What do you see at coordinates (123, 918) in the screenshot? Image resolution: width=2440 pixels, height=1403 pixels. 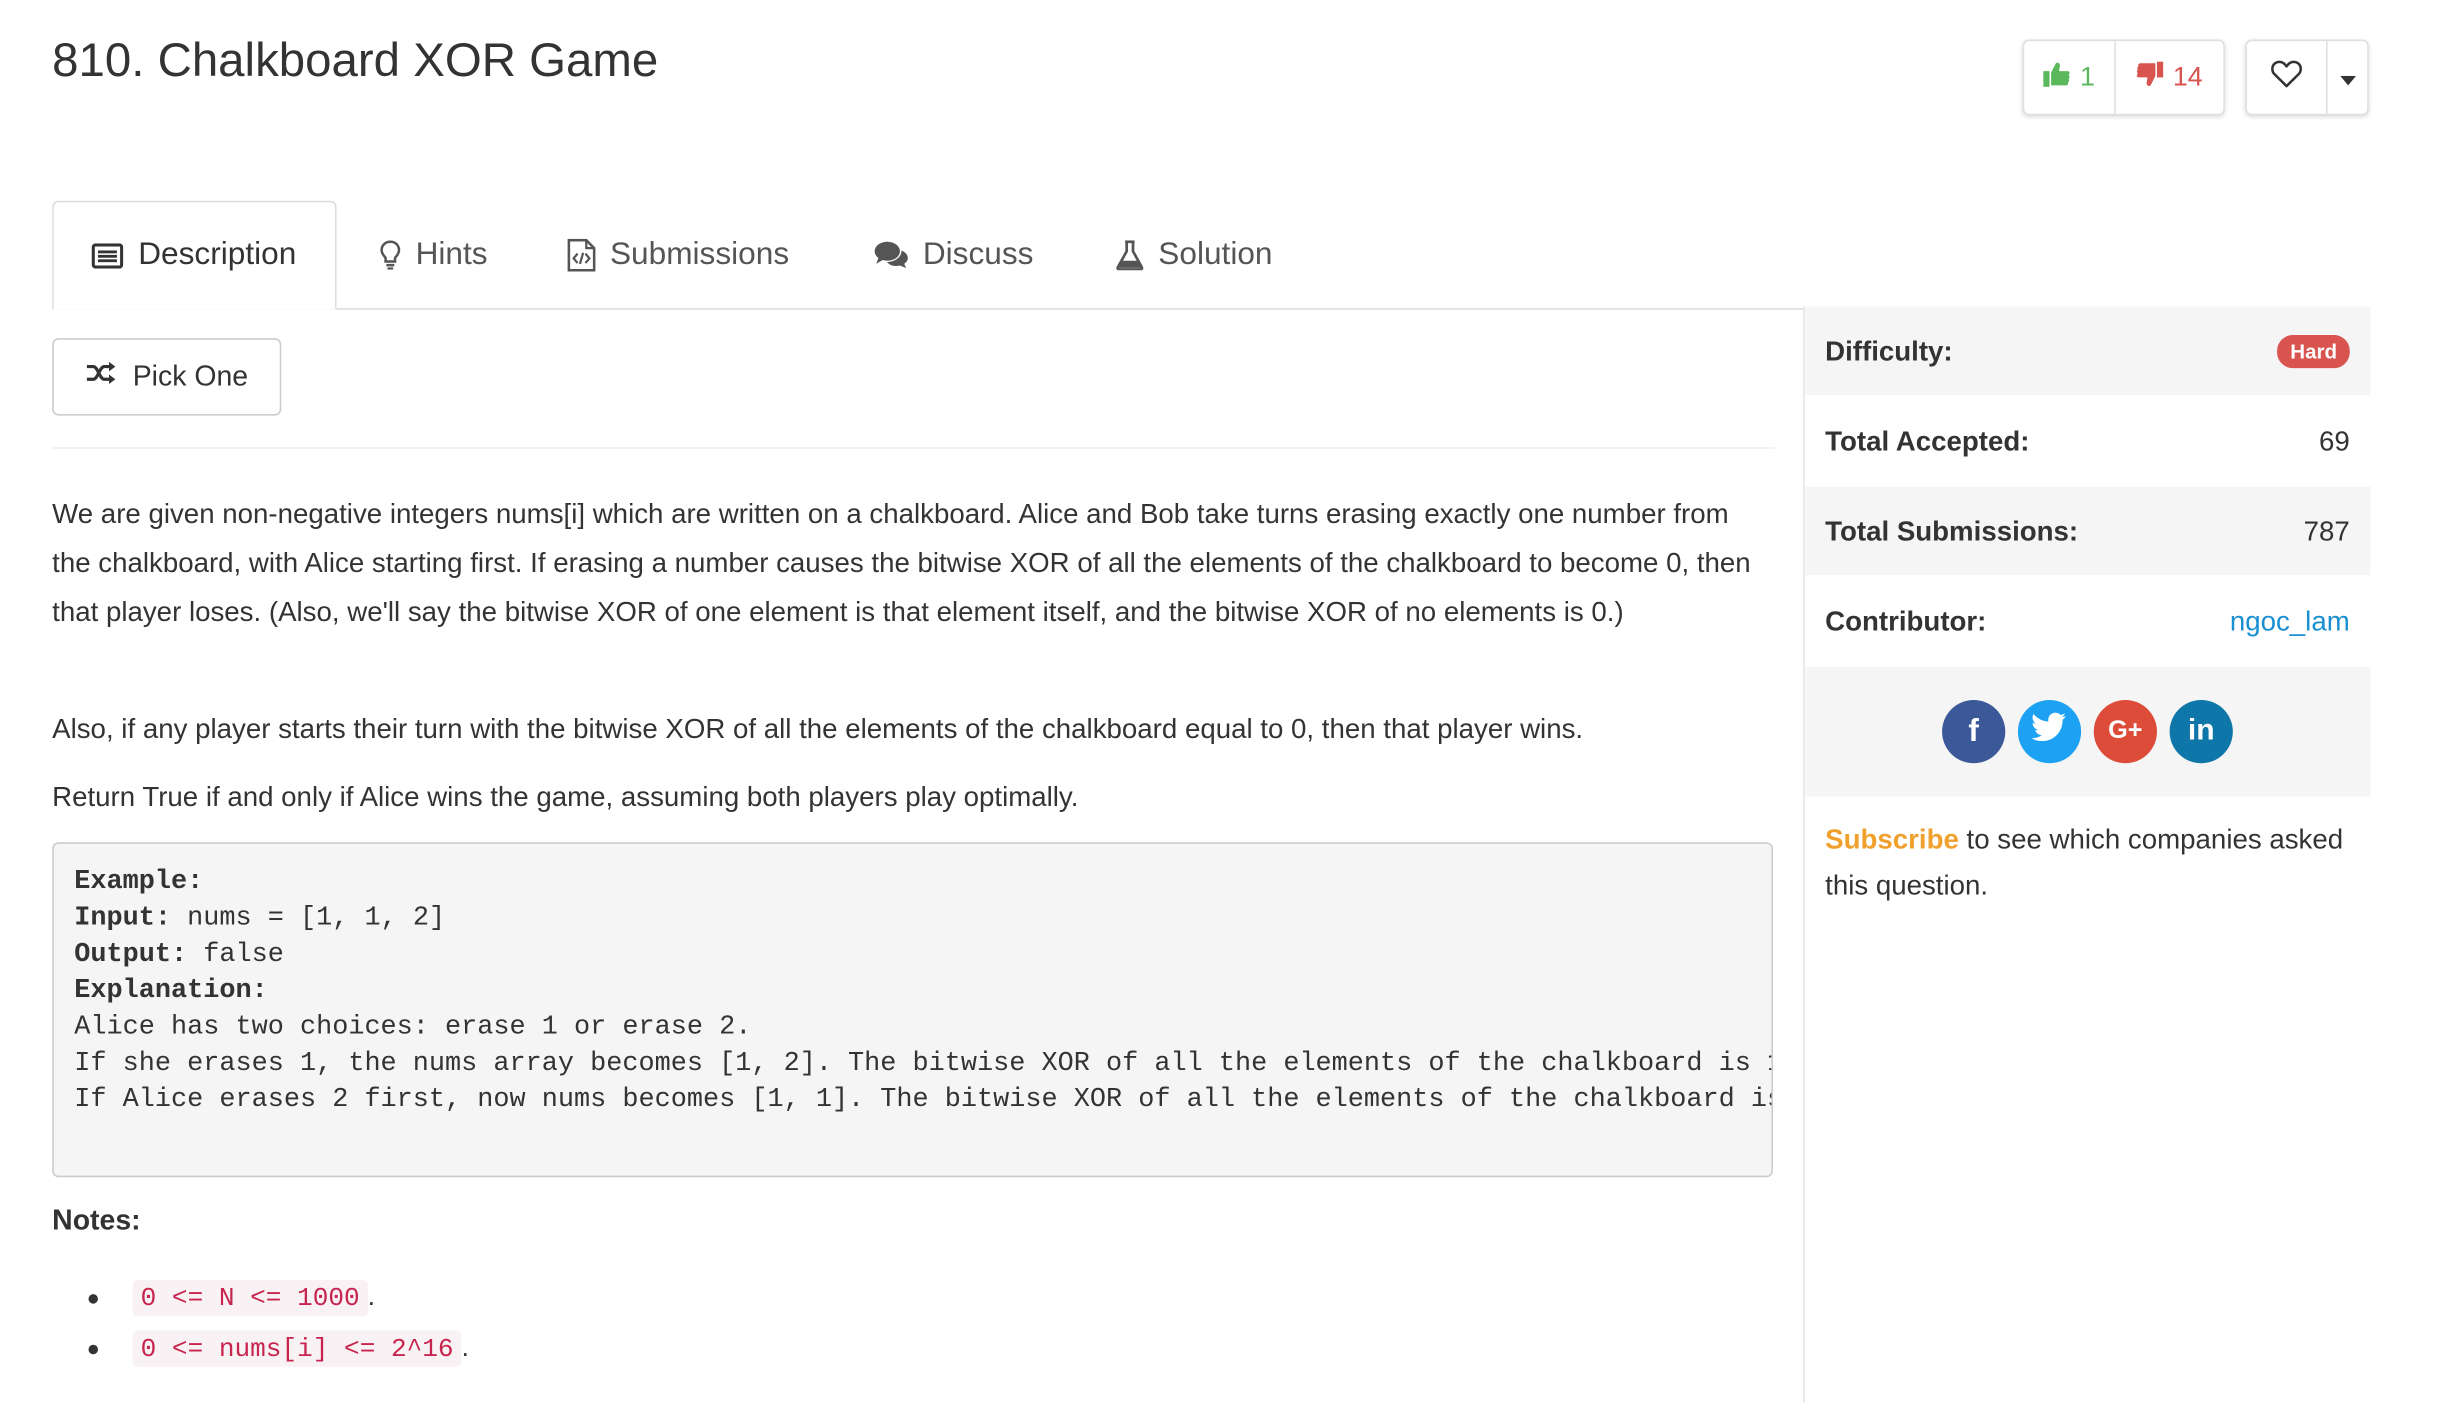 I see `input-label: Input:` at bounding box center [123, 918].